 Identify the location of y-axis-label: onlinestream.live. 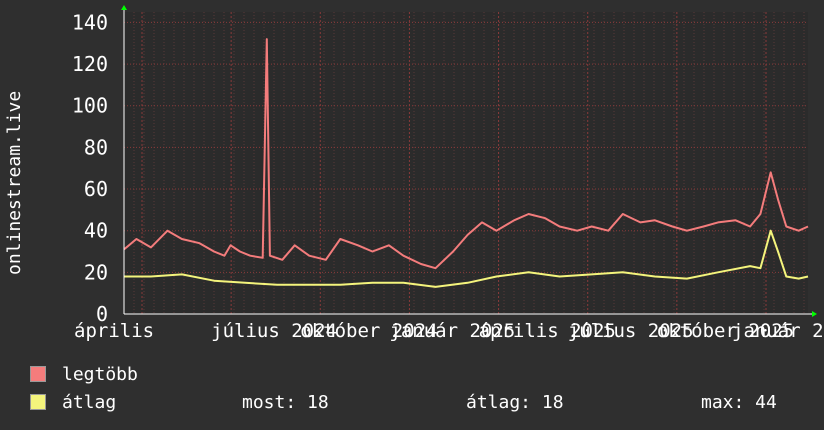
(14, 182).